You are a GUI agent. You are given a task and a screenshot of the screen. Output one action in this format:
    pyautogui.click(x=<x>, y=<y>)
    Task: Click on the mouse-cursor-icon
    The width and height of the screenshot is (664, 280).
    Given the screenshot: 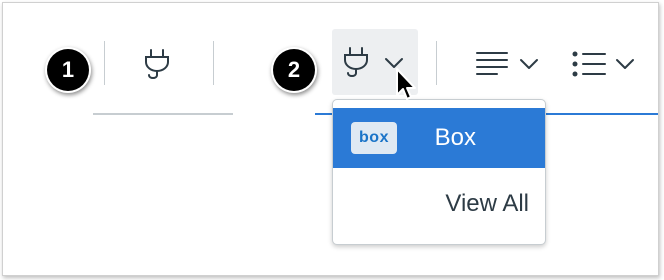 What is the action you would take?
    pyautogui.click(x=406, y=84)
    